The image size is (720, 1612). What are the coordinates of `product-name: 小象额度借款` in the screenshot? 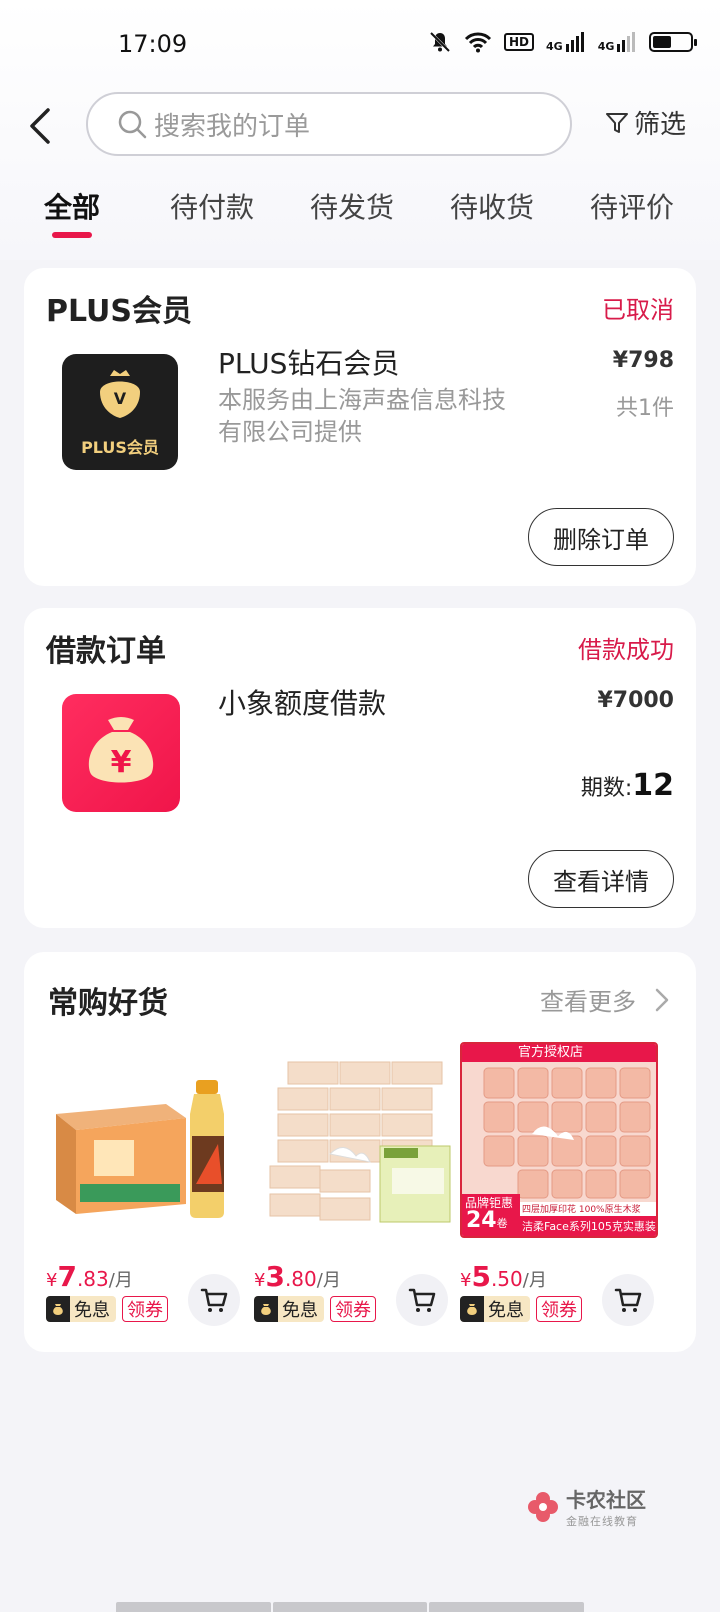 It's located at (302, 703).